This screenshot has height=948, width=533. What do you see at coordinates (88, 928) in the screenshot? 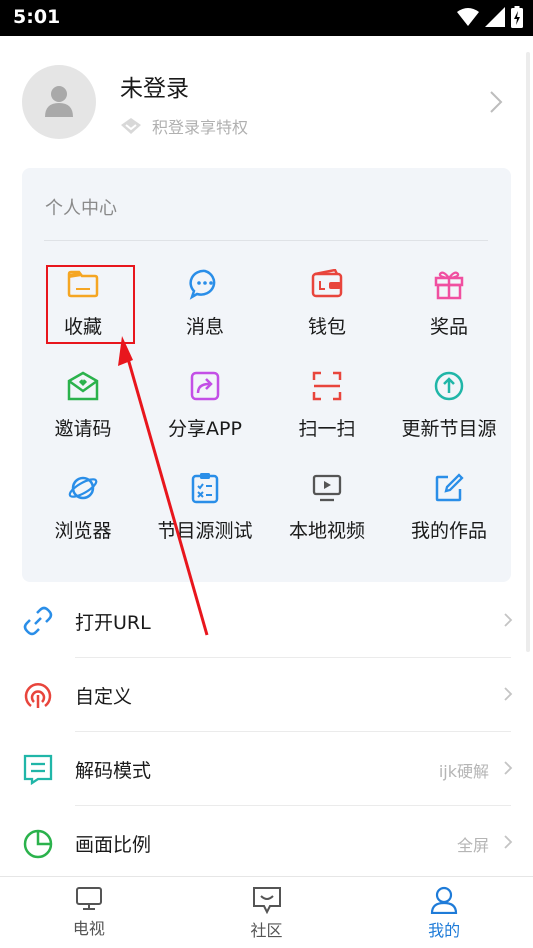
I see `tab-label: 电视` at bounding box center [88, 928].